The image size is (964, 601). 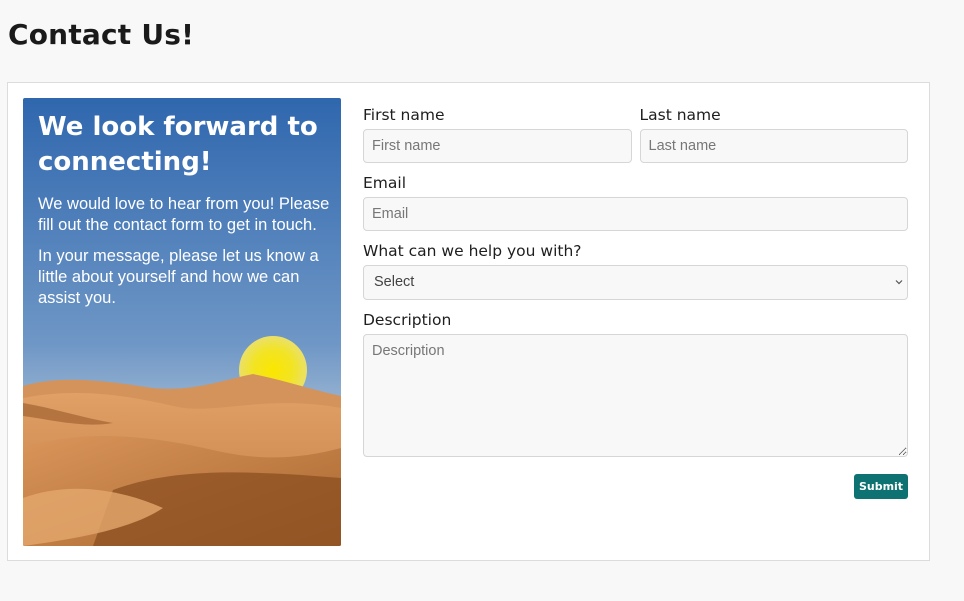 I want to click on help-topic-selected: Select, so click(x=394, y=282).